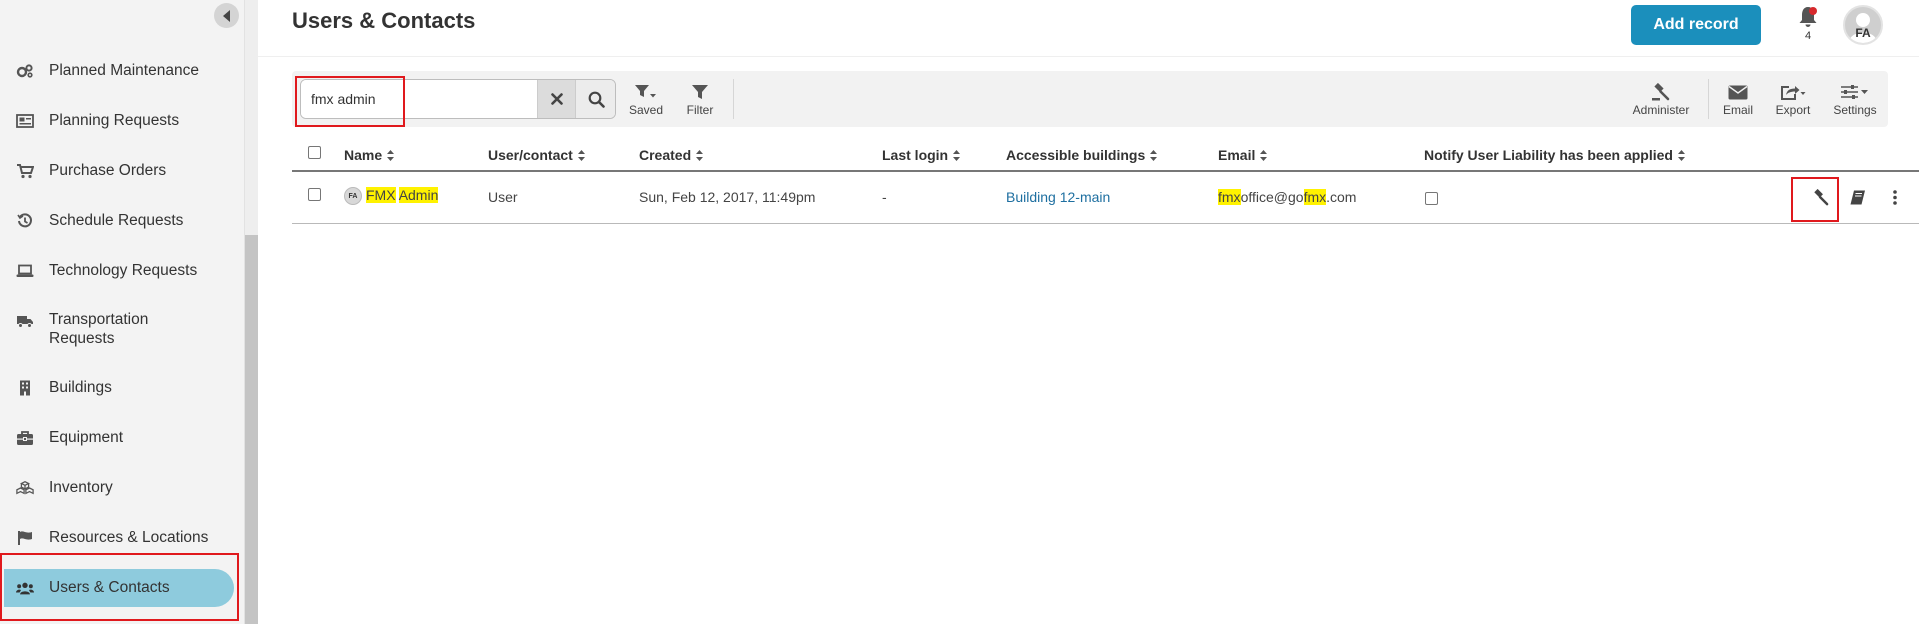 The image size is (1919, 624). What do you see at coordinates (646, 101) in the screenshot?
I see `saved-filters-button: Saved` at bounding box center [646, 101].